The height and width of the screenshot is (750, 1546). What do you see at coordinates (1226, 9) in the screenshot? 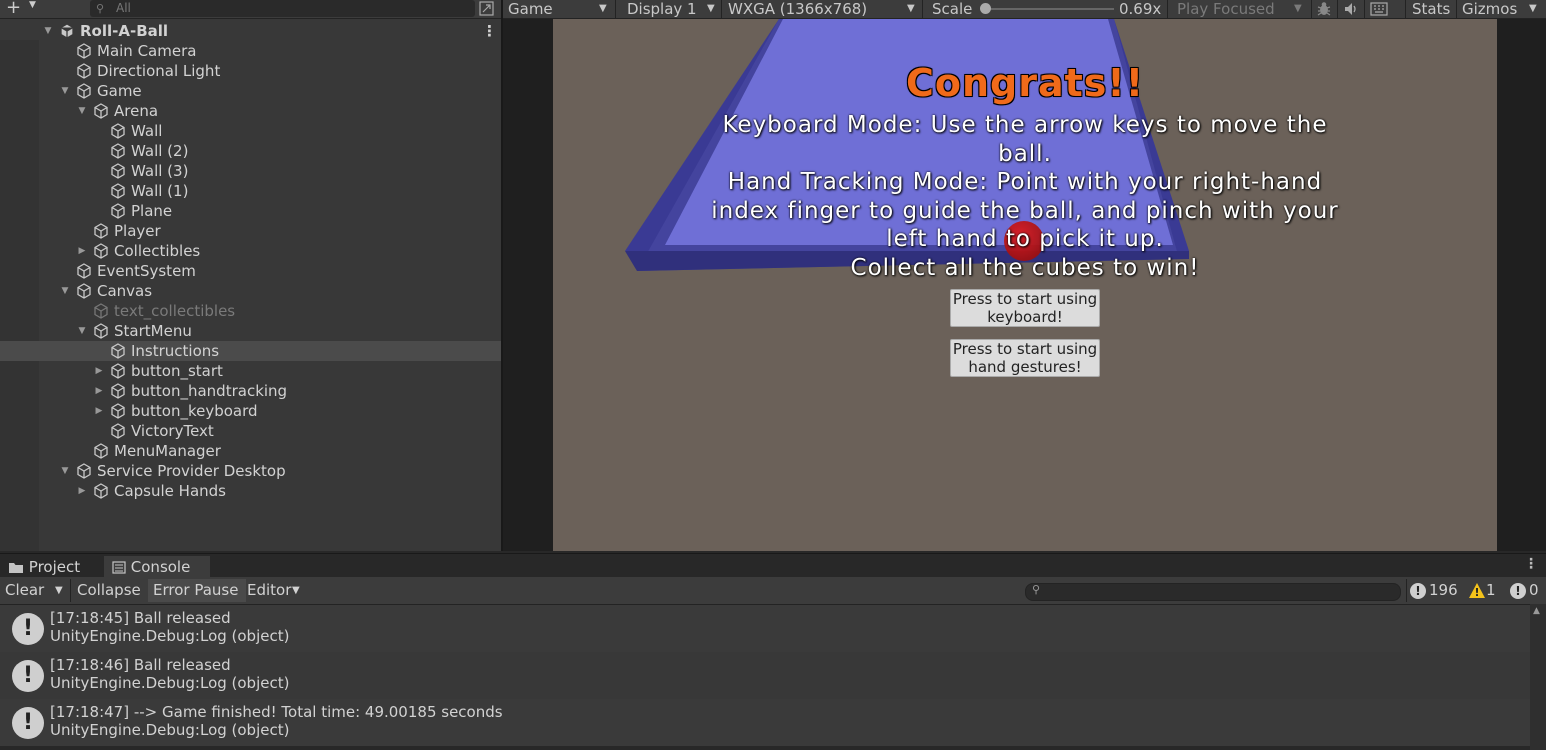
I see `play-mode-select: Play Focused` at bounding box center [1226, 9].